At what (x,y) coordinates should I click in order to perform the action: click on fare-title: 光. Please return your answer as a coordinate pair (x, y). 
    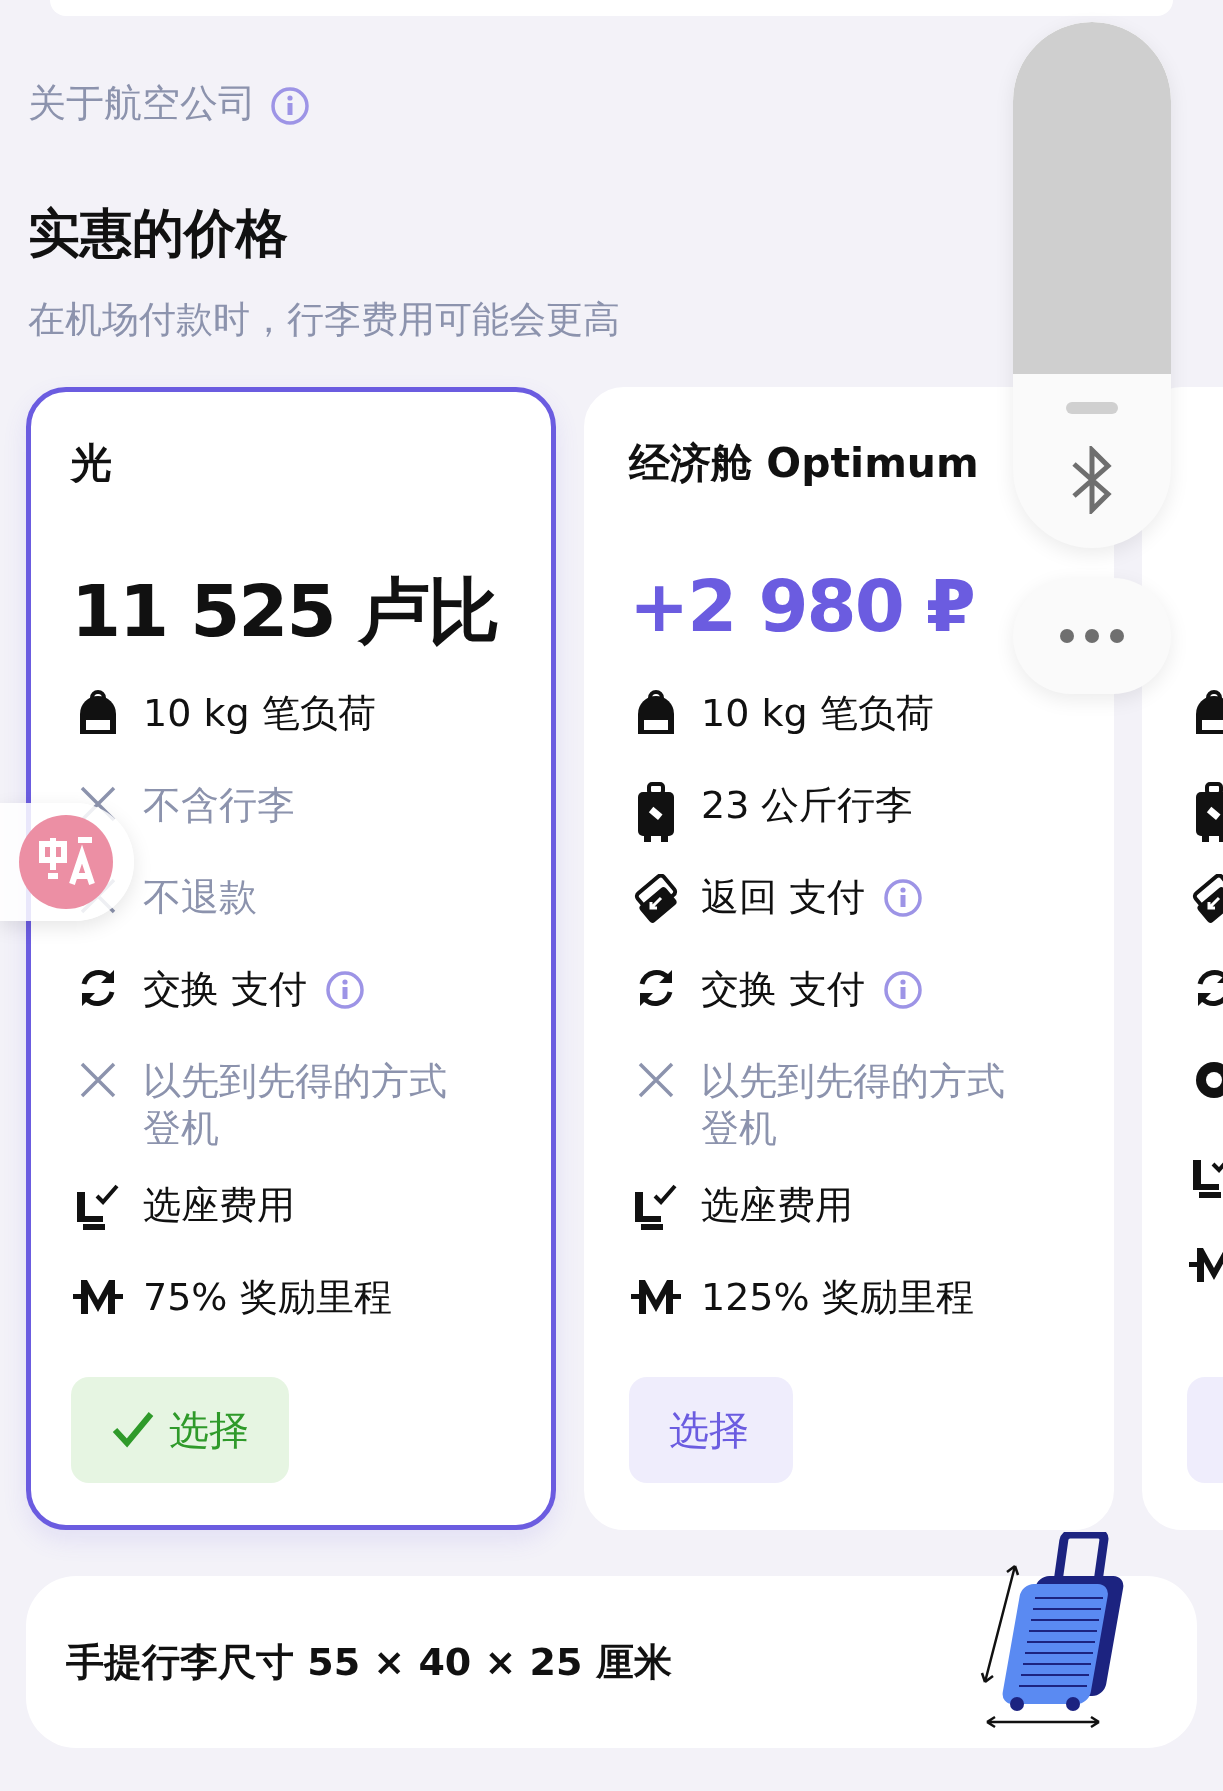
    Looking at the image, I should click on (91, 463).